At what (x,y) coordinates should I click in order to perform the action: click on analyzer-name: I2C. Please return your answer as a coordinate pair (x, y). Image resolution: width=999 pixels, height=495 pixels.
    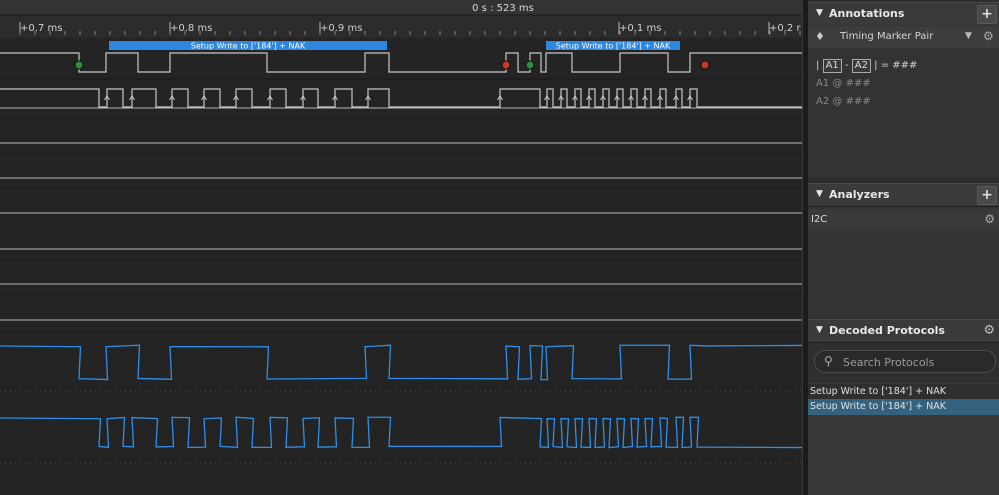
    Looking at the image, I should click on (819, 219).